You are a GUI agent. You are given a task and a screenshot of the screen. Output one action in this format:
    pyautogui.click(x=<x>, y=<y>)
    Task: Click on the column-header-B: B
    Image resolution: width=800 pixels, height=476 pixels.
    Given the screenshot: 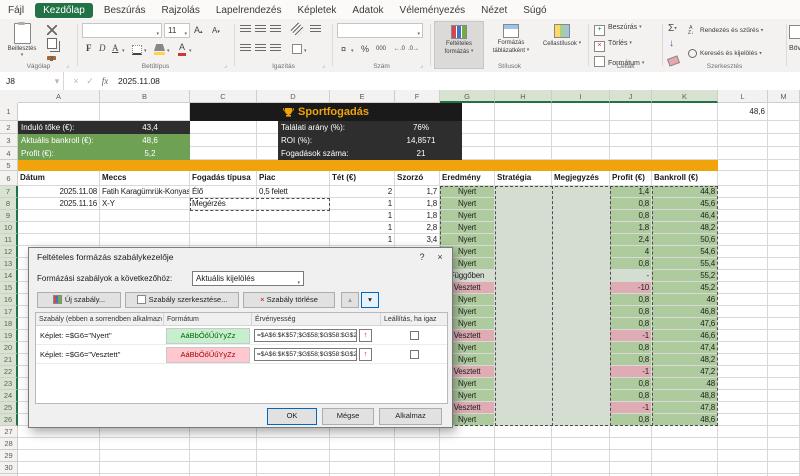 What is the action you would take?
    pyautogui.click(x=145, y=96)
    